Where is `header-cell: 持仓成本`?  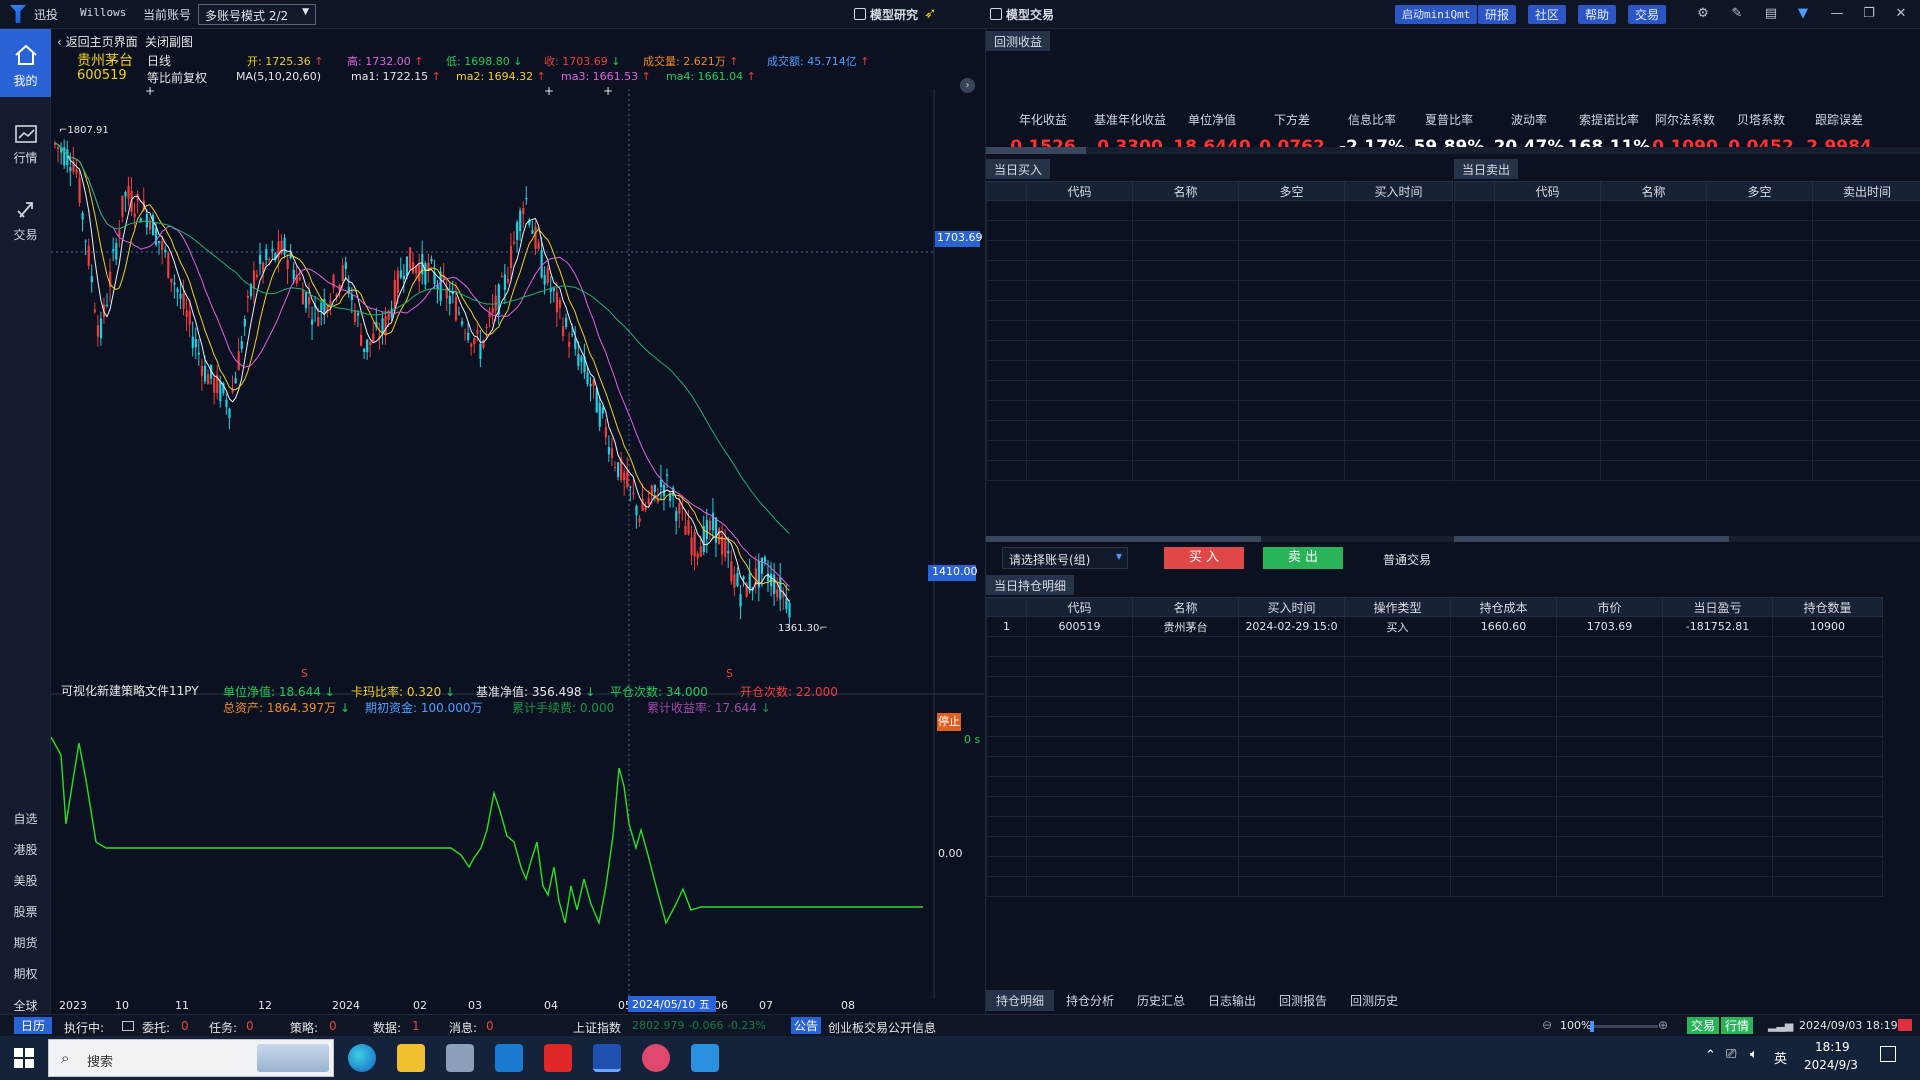 header-cell: 持仓成本 is located at coordinates (1503, 607).